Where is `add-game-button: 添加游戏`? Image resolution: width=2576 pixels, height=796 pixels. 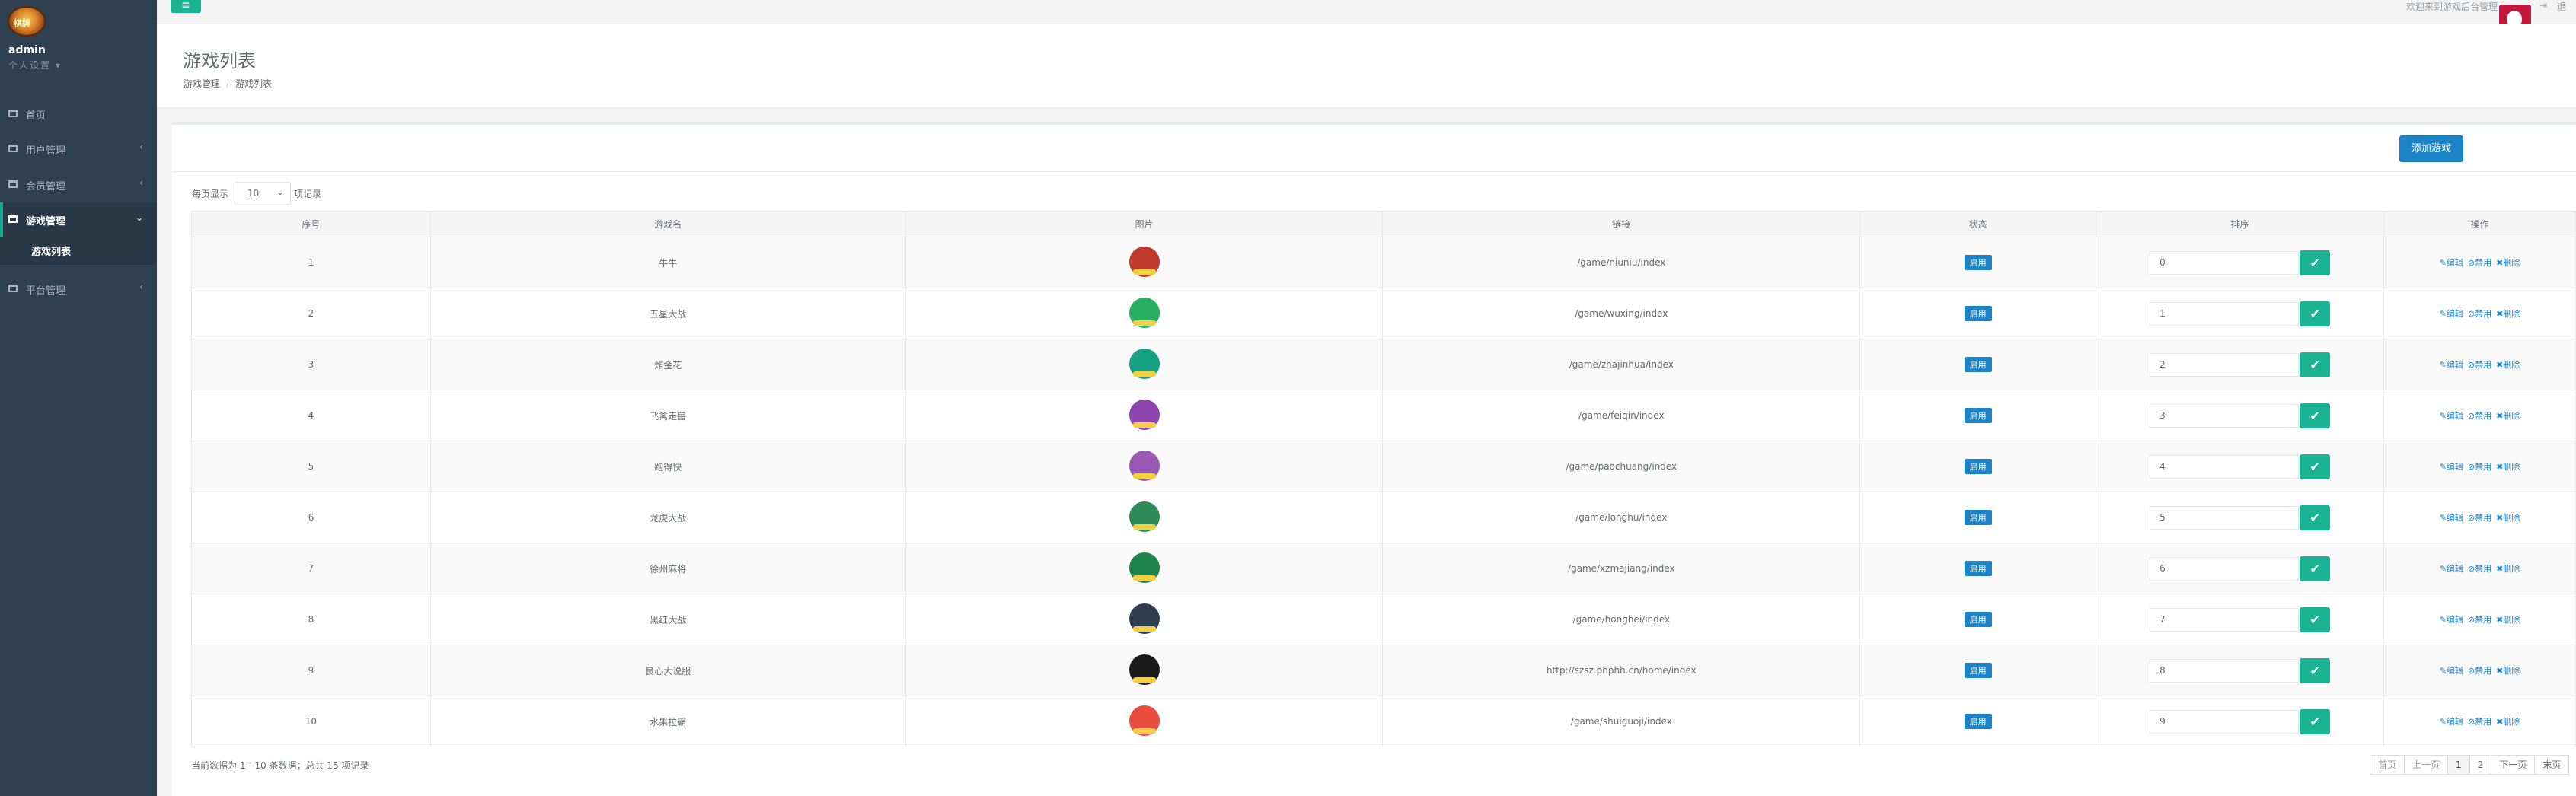 add-game-button: 添加游戏 is located at coordinates (2431, 148).